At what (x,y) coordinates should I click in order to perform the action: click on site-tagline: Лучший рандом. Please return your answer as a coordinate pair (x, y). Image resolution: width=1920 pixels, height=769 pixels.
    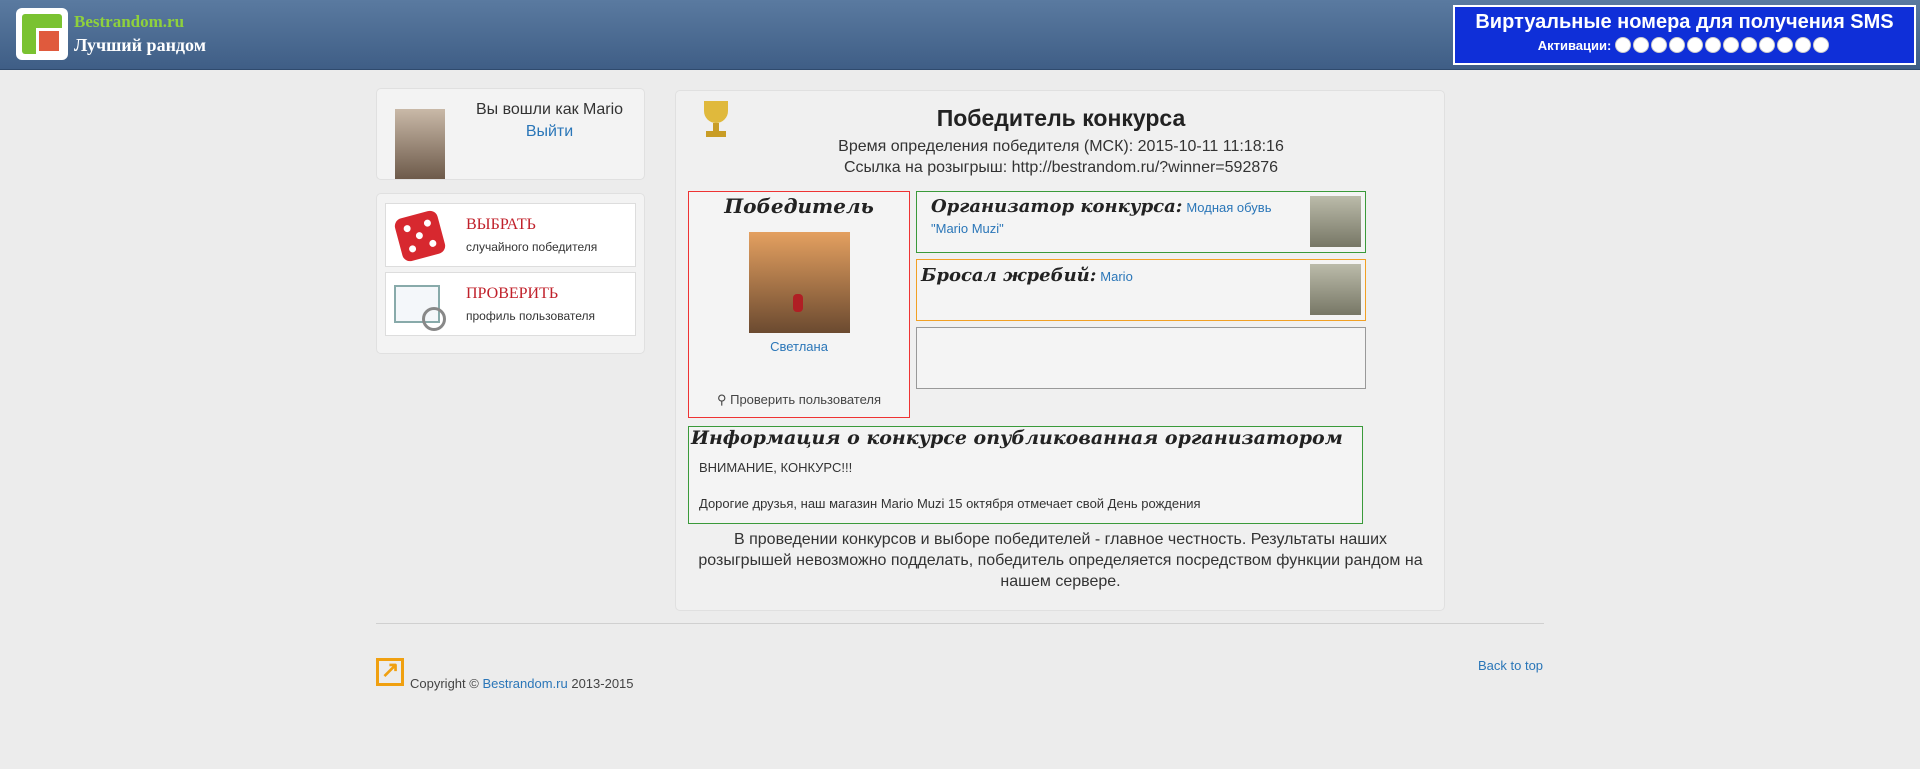
    Looking at the image, I should click on (140, 45).